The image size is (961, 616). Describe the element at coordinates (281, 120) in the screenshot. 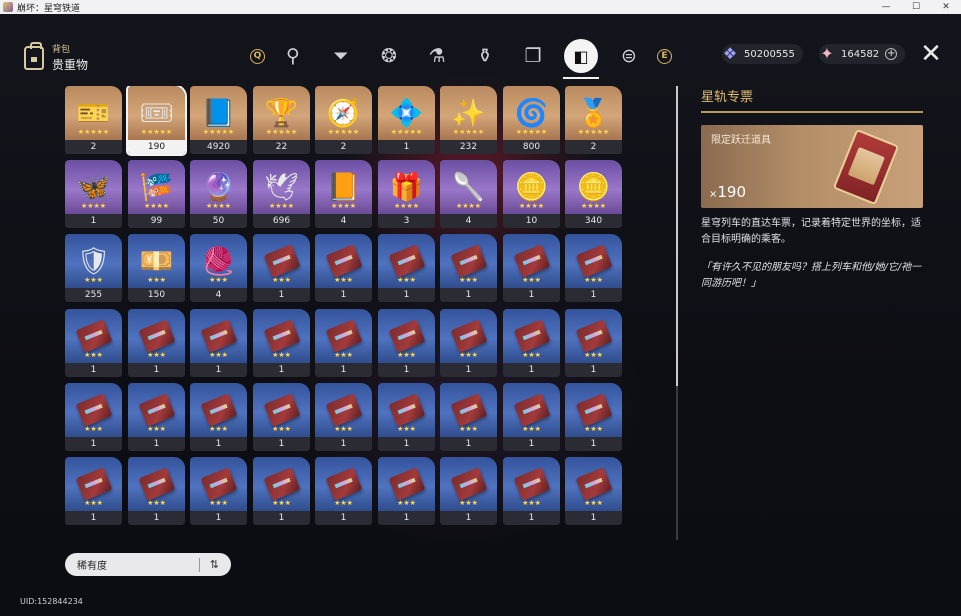

I see `inventory-item: 🏆 ★★★★★ 22` at that location.